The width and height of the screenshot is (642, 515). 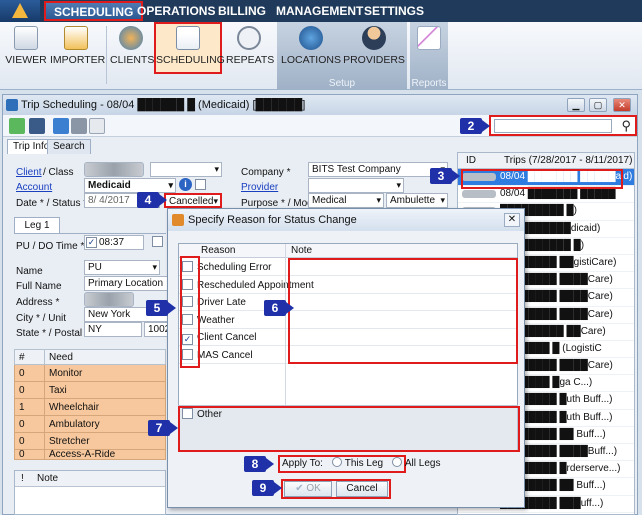 I want to click on info-icon: i, so click(x=185, y=184).